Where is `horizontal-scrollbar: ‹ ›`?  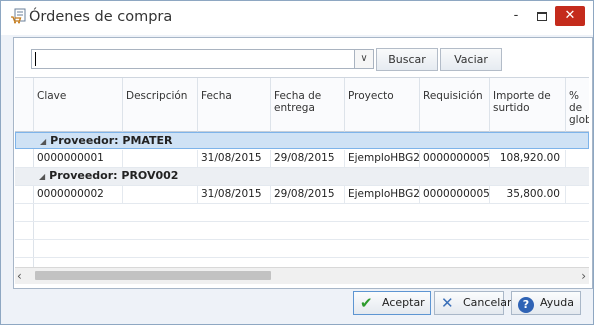 horizontal-scrollbar: ‹ › is located at coordinates (302, 275).